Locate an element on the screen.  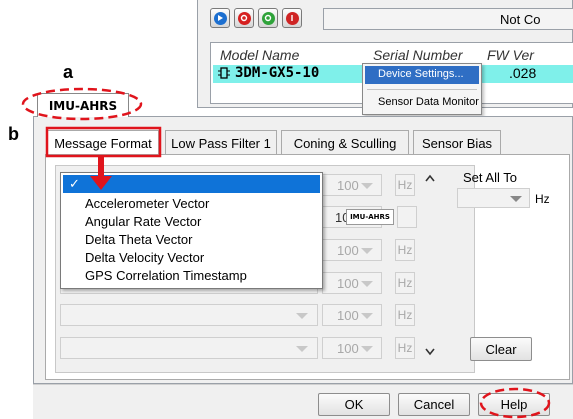
callout-circle-c is located at coordinates (515, 403).